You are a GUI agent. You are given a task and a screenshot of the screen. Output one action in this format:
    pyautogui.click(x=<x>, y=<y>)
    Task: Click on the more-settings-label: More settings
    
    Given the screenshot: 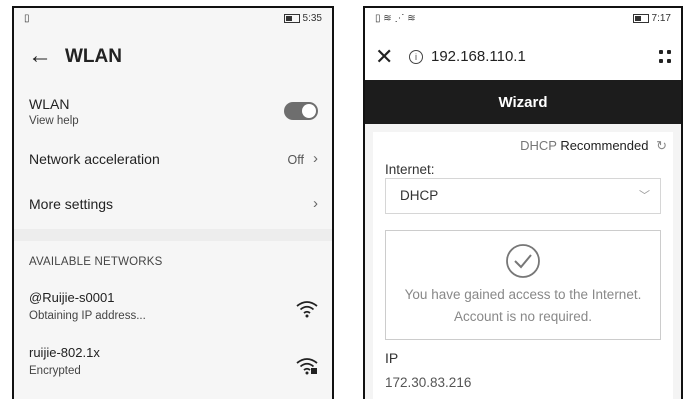 What is the action you would take?
    pyautogui.click(x=71, y=204)
    